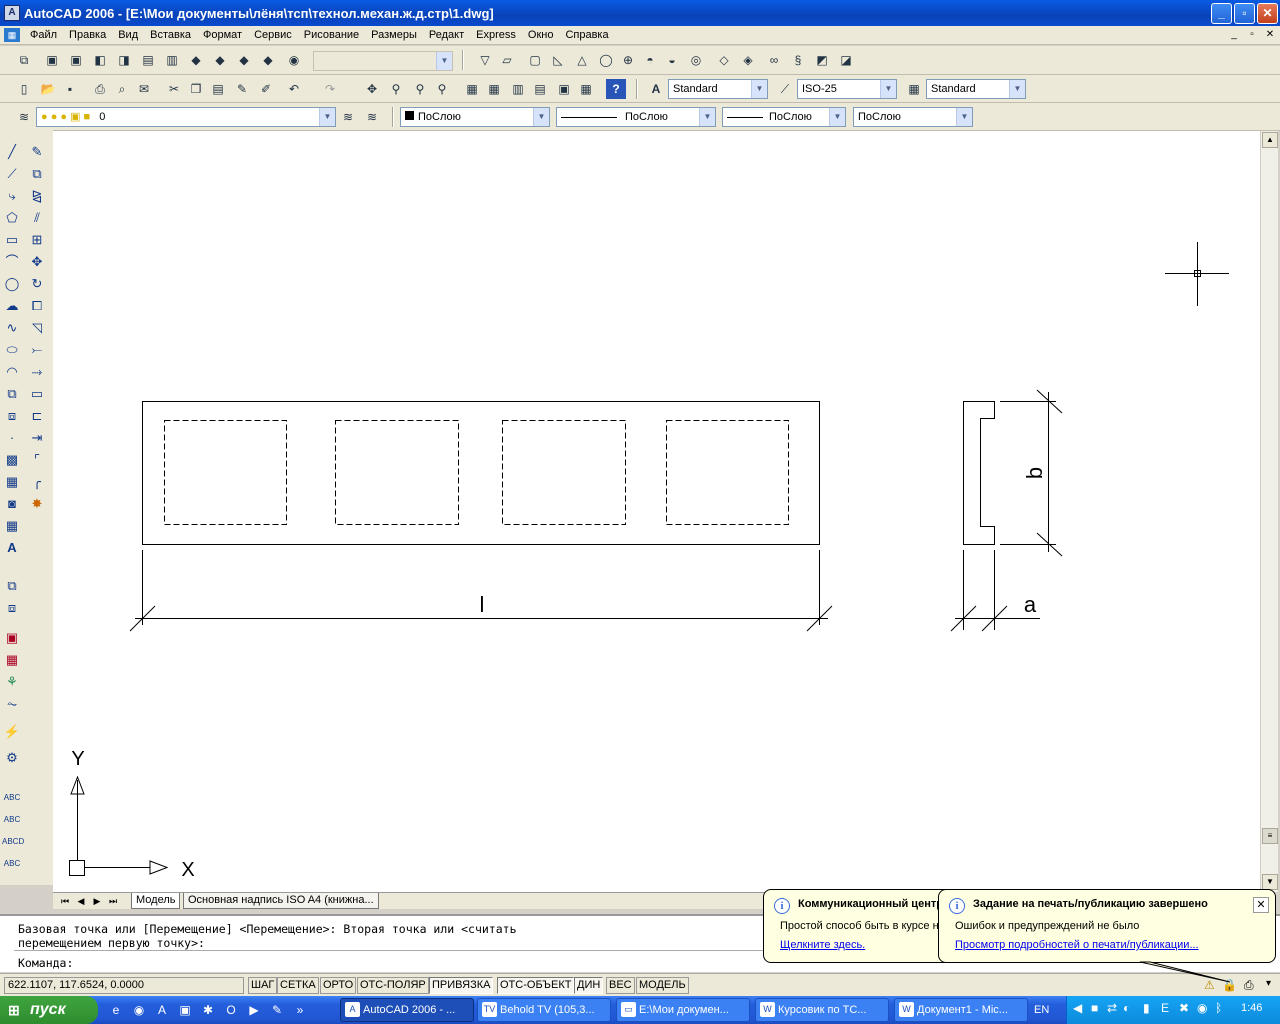 The width and height of the screenshot is (1280, 1024). What do you see at coordinates (273, 35) in the screenshot?
I see `menu-tools: Сервис` at bounding box center [273, 35].